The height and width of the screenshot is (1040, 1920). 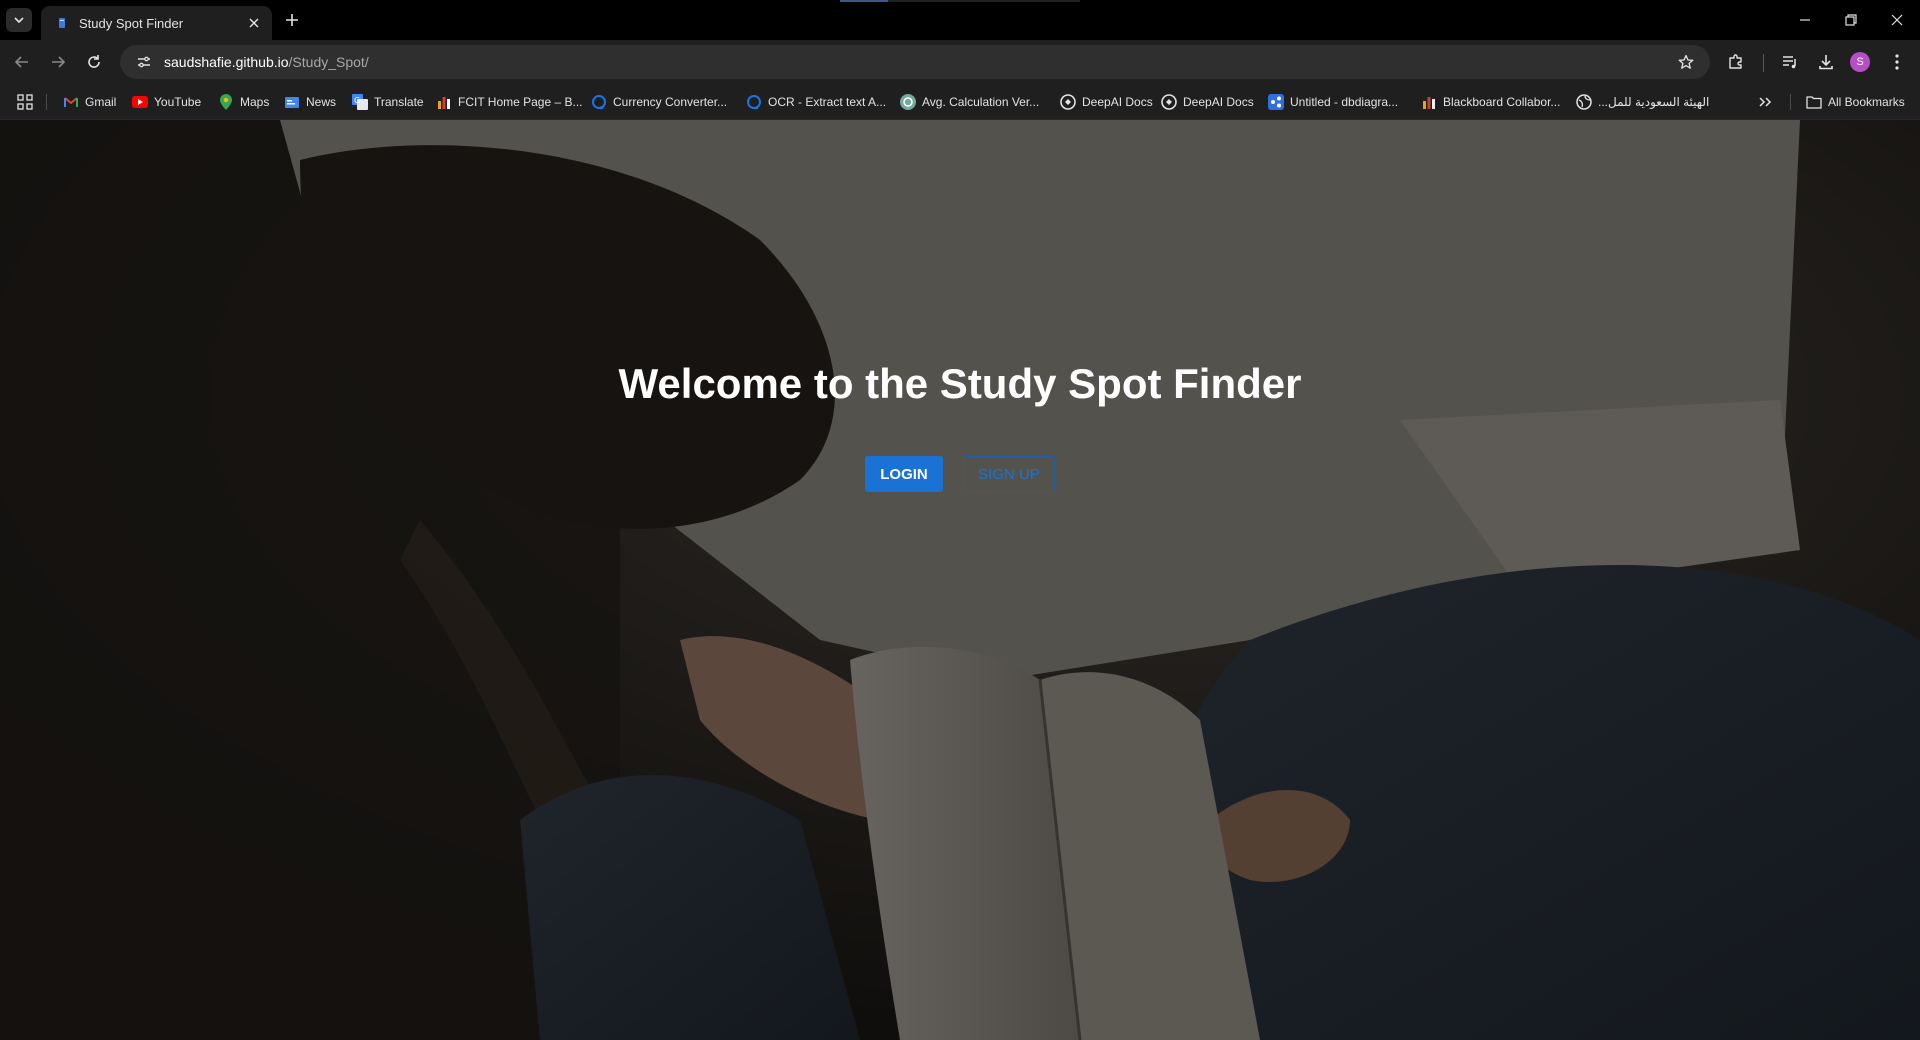 What do you see at coordinates (1814, 102) in the screenshot?
I see `folder-icon` at bounding box center [1814, 102].